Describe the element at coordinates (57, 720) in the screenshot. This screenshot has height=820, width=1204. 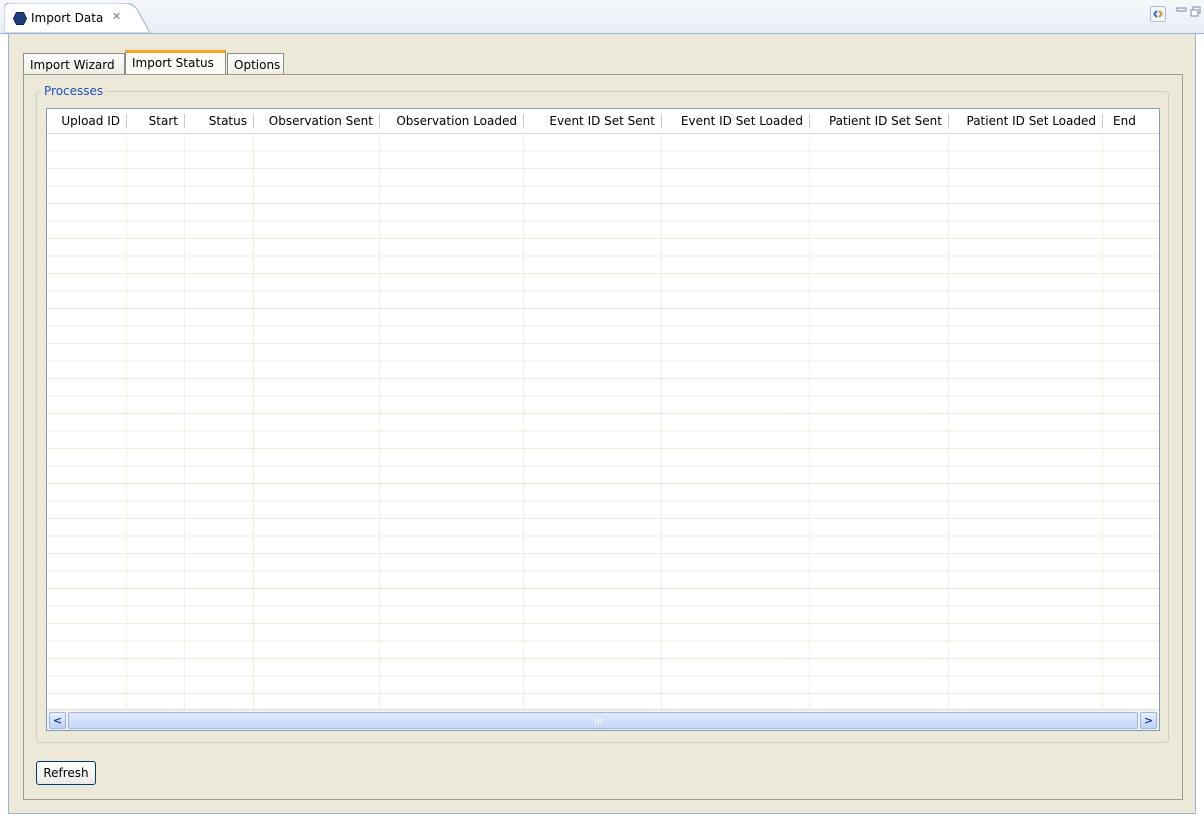
I see `scroll-left-button: <` at that location.